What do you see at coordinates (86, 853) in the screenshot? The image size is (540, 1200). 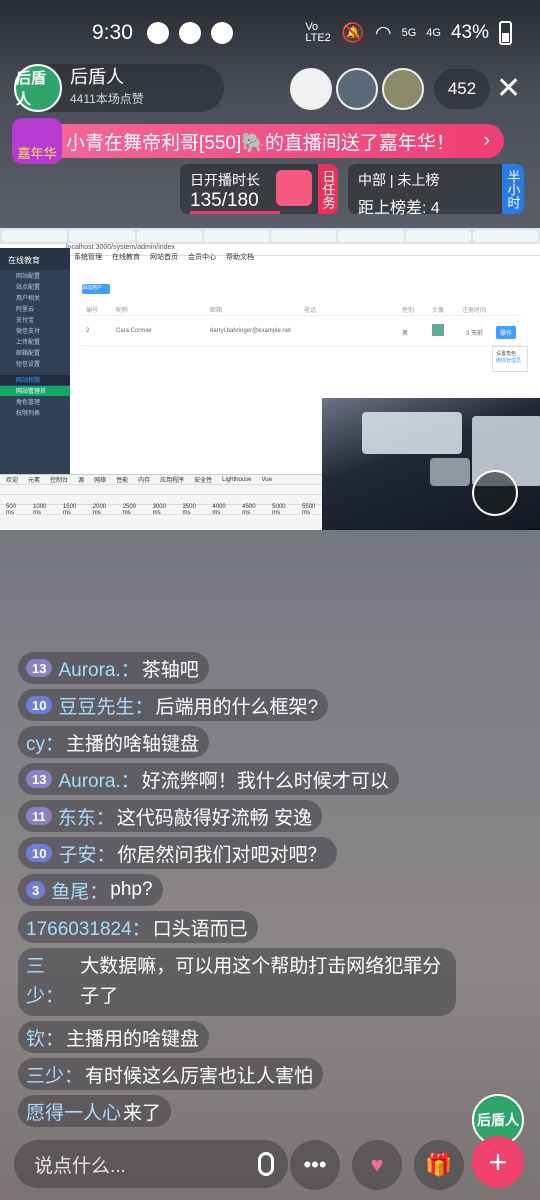 I see `chat-username: 子安：` at bounding box center [86, 853].